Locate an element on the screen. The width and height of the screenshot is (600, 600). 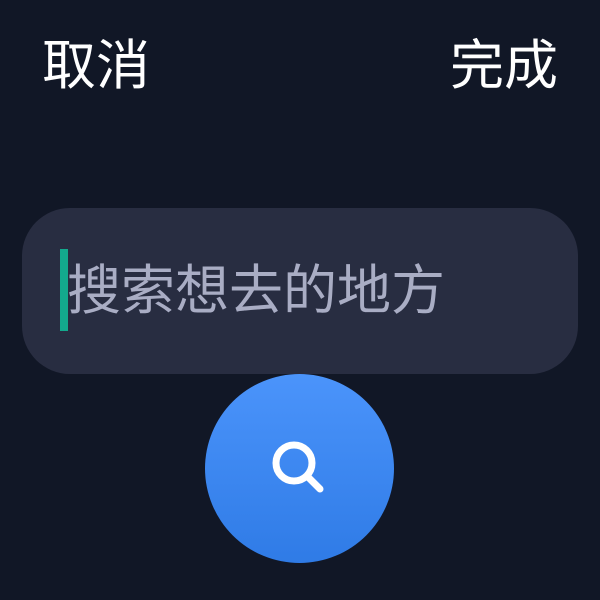
search-button is located at coordinates (299, 468).